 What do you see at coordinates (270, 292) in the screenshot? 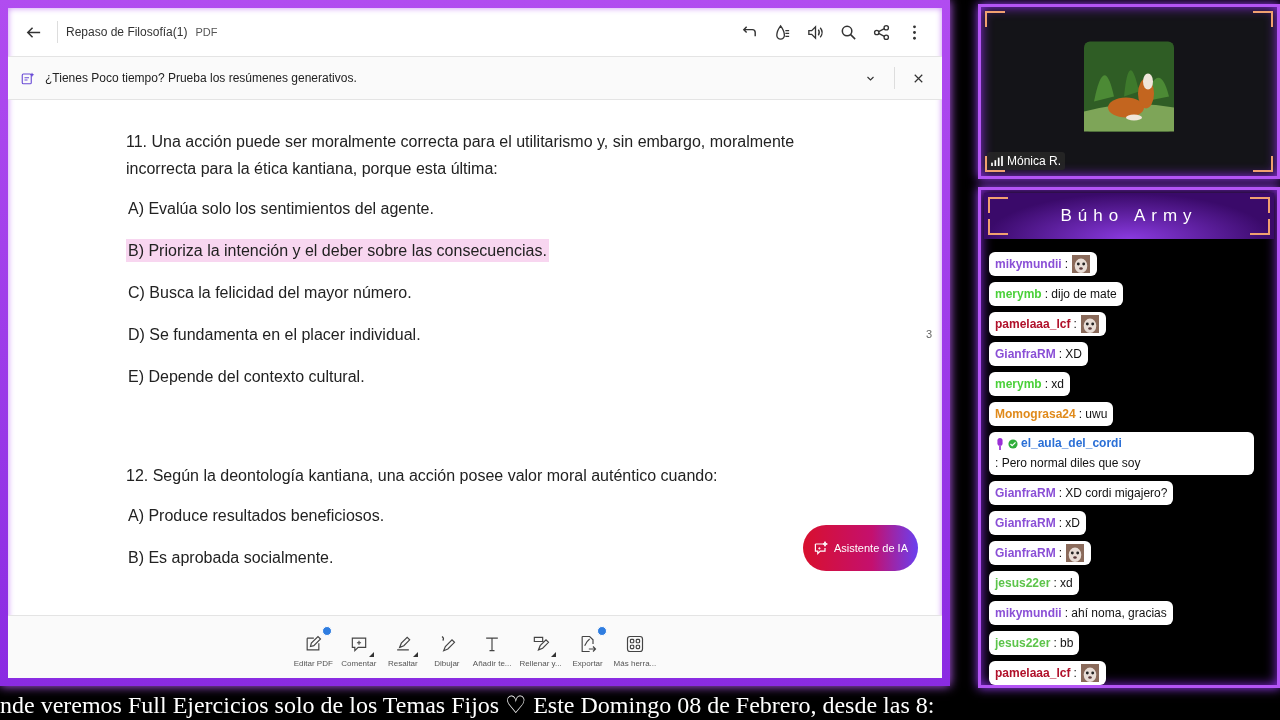
I see `answer-option: C) Busca la felicidad del mayor número.` at bounding box center [270, 292].